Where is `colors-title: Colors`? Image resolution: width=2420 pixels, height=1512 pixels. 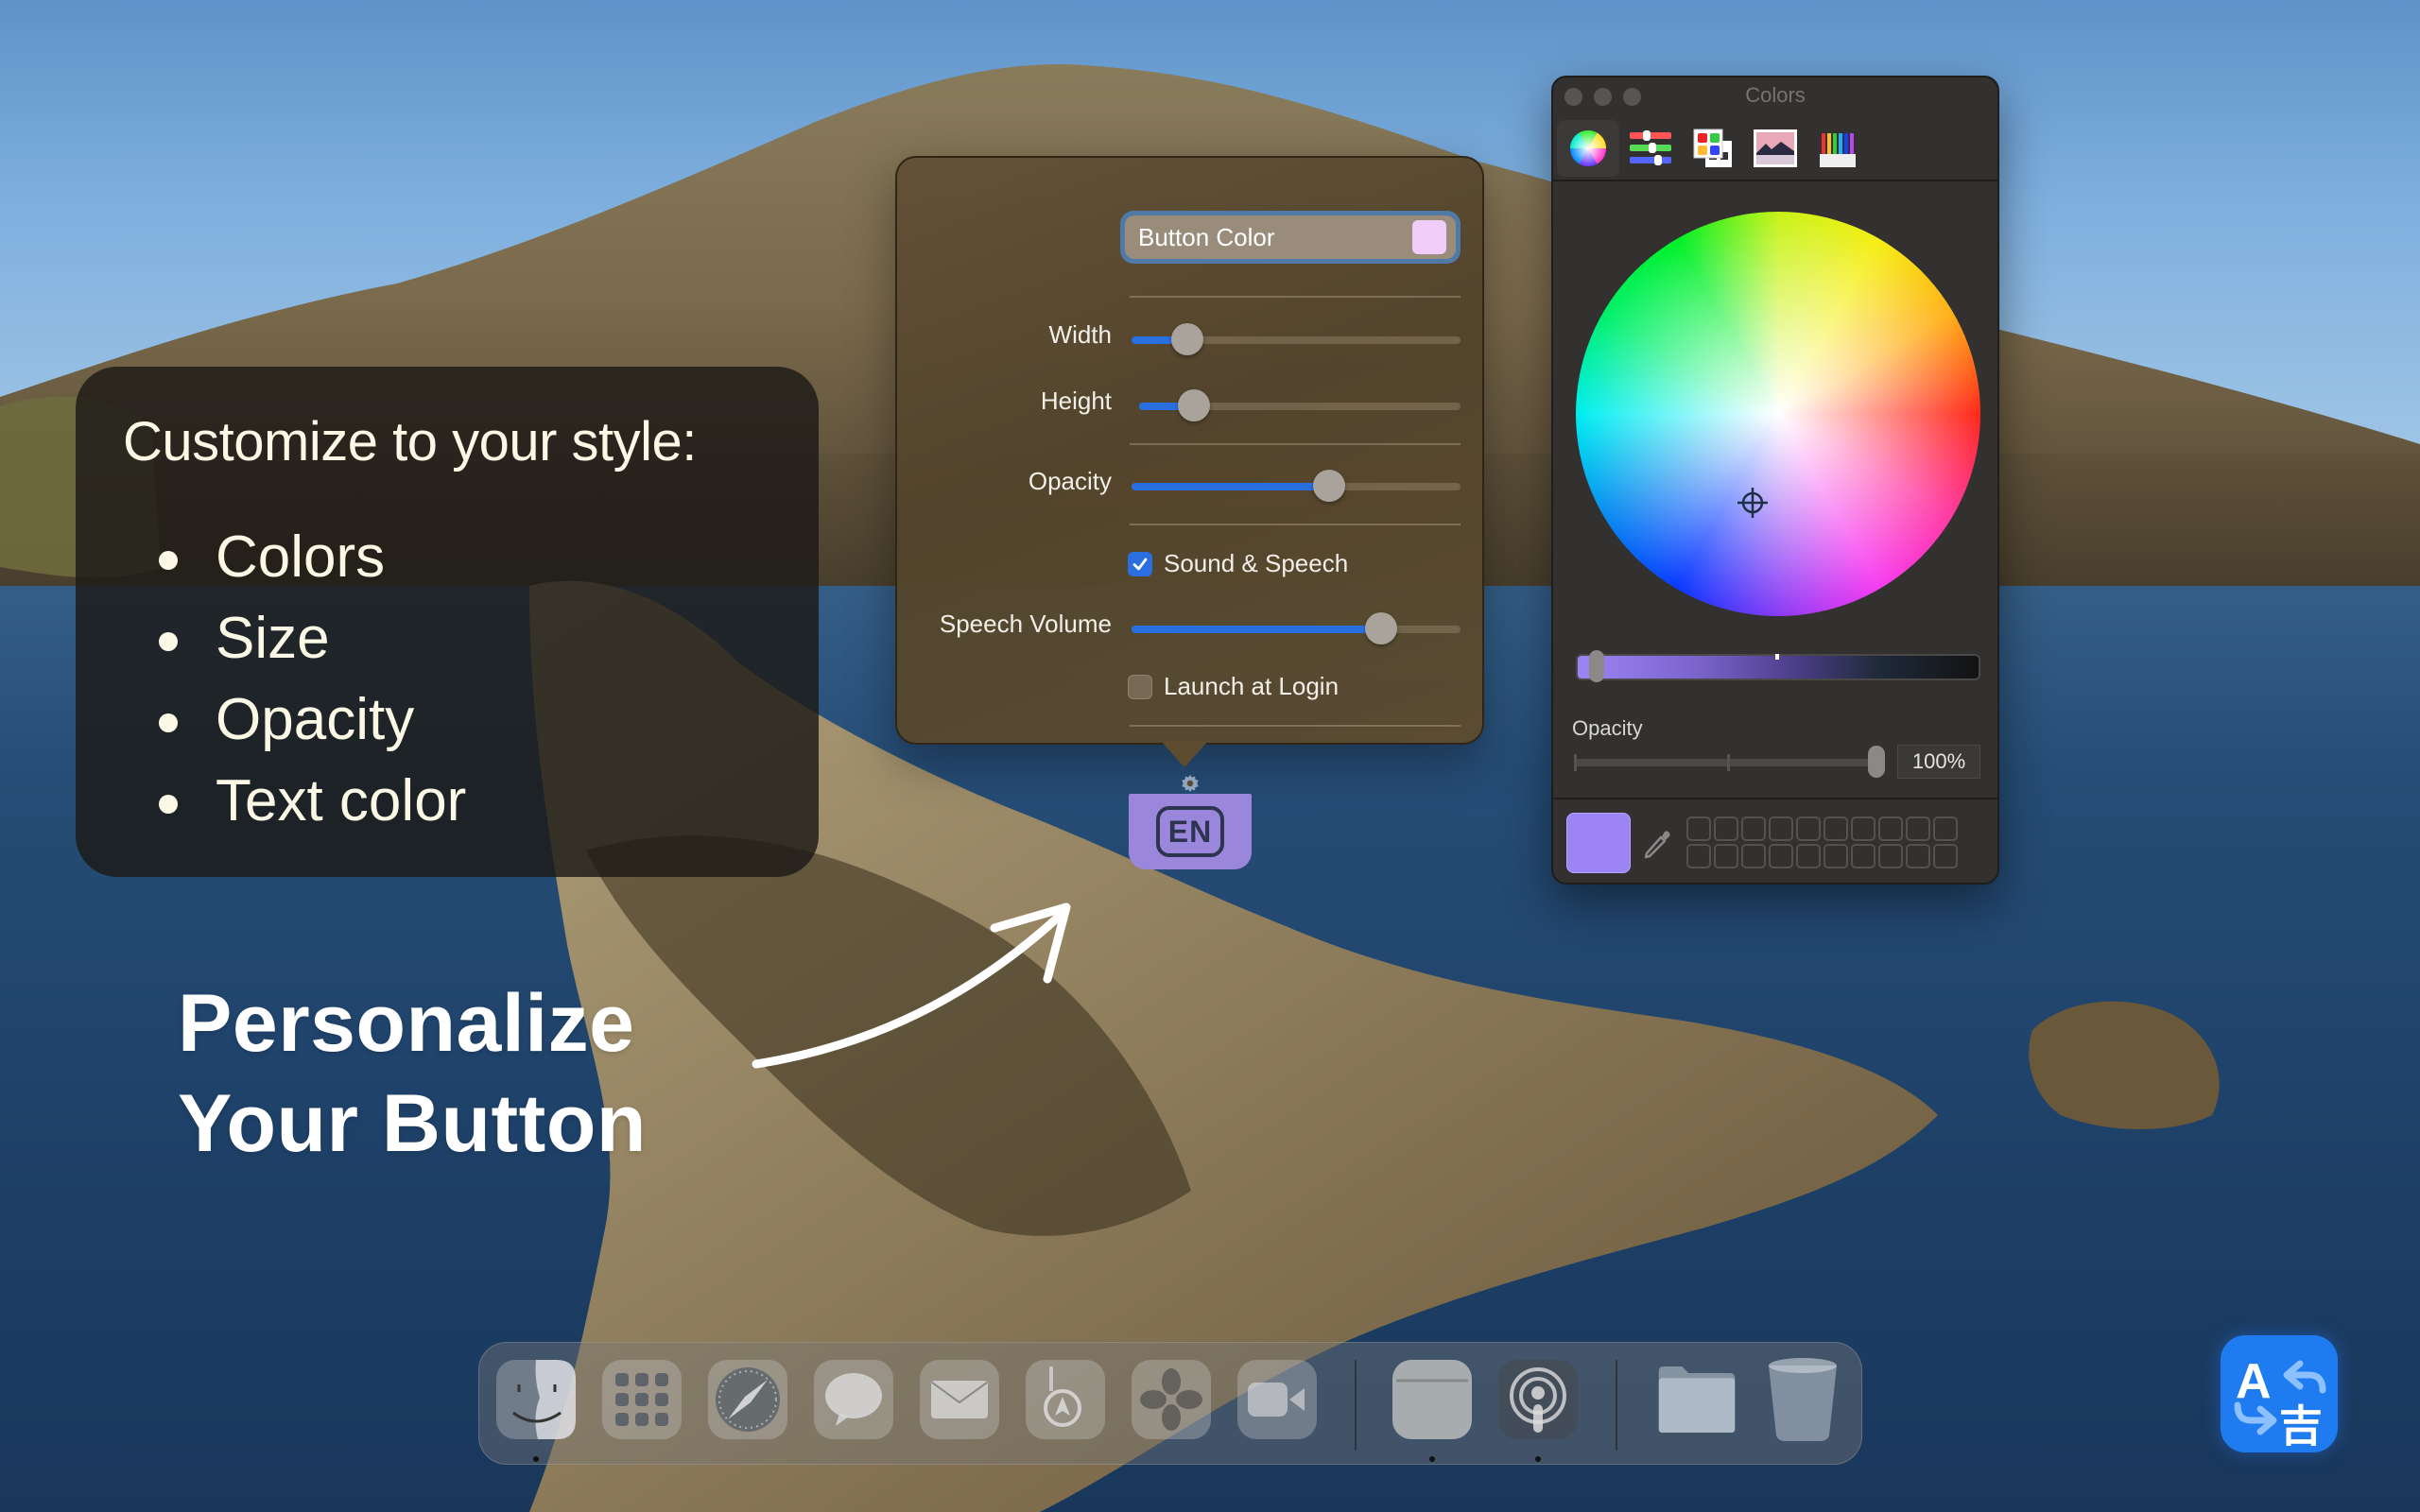 colors-title: Colors is located at coordinates (1775, 95).